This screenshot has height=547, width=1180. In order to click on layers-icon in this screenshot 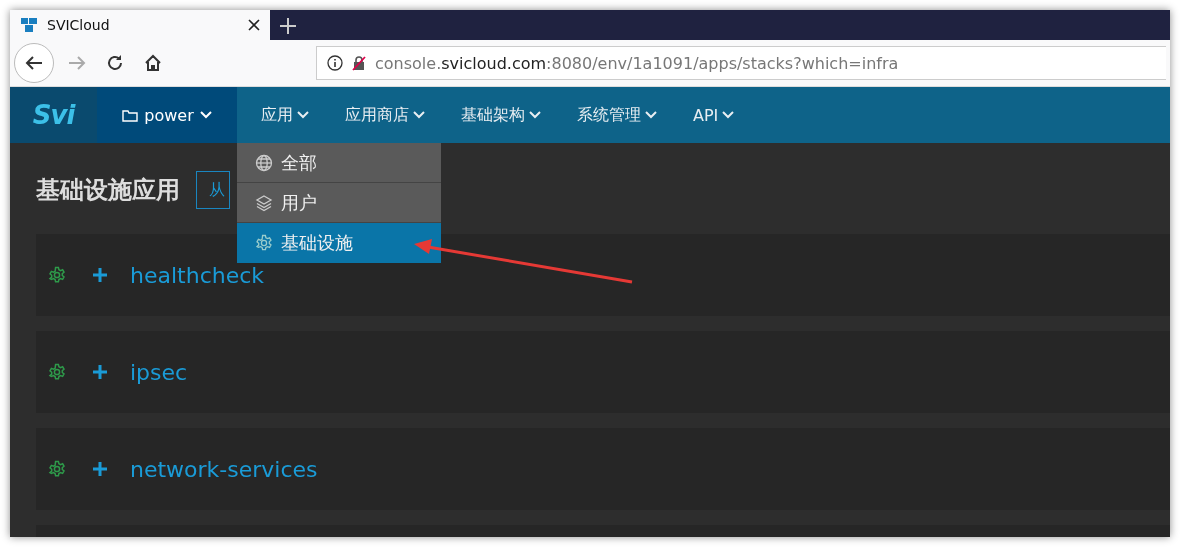, I will do `click(264, 202)`.